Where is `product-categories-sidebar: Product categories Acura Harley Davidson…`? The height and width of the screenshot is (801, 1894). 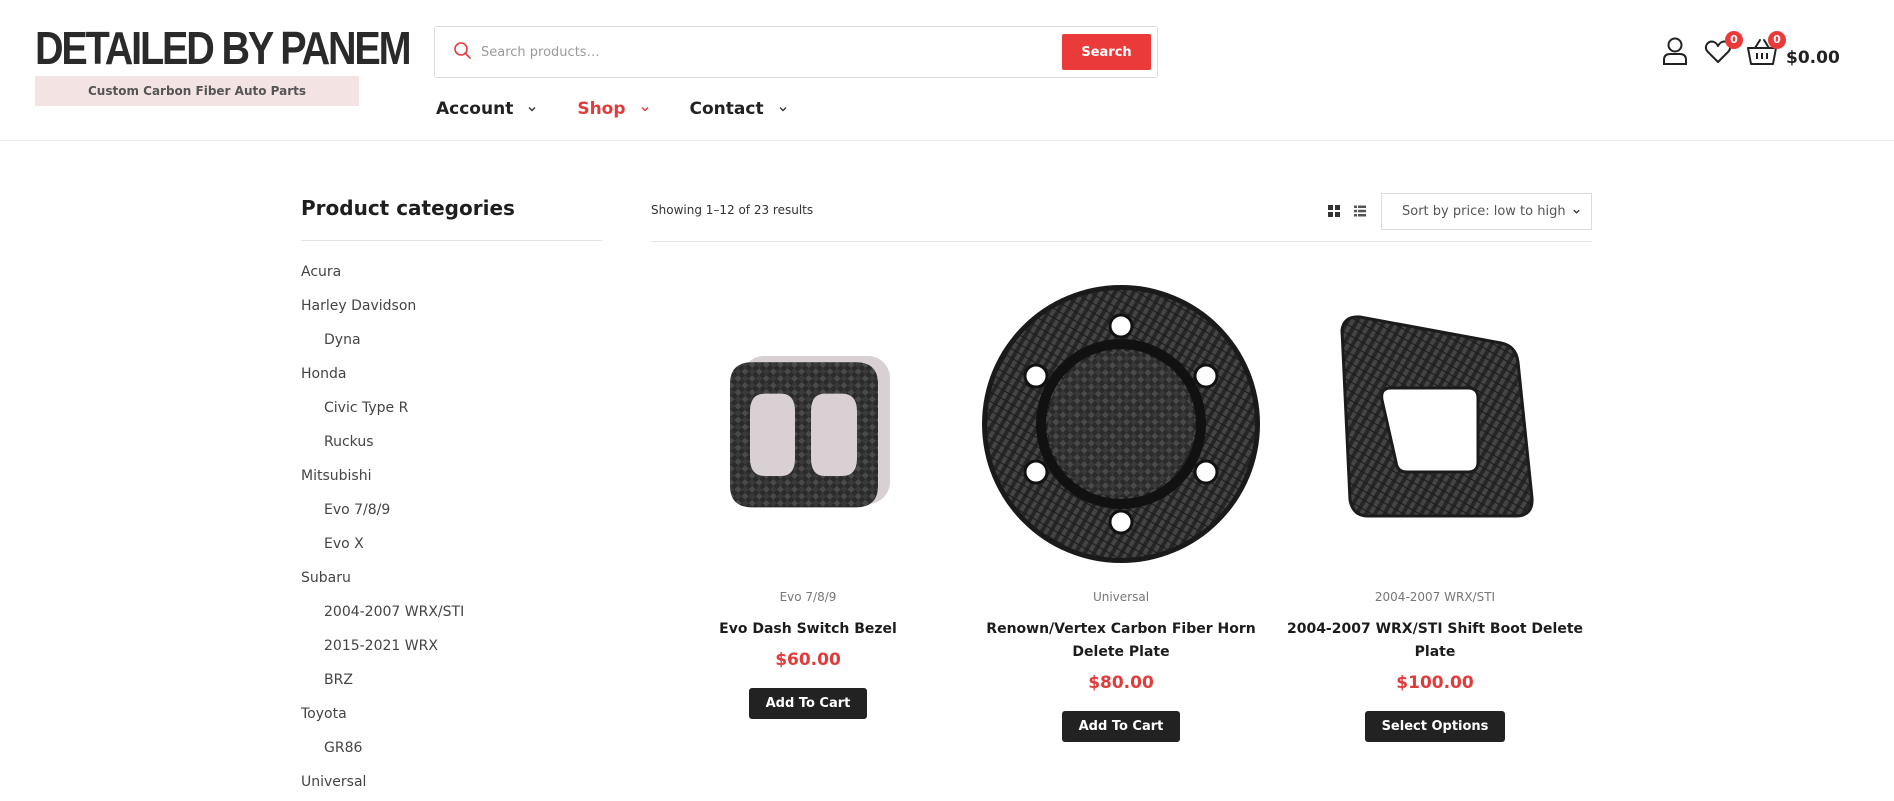 product-categories-sidebar: Product categories Acura Harley Davidson… is located at coordinates (451, 498).